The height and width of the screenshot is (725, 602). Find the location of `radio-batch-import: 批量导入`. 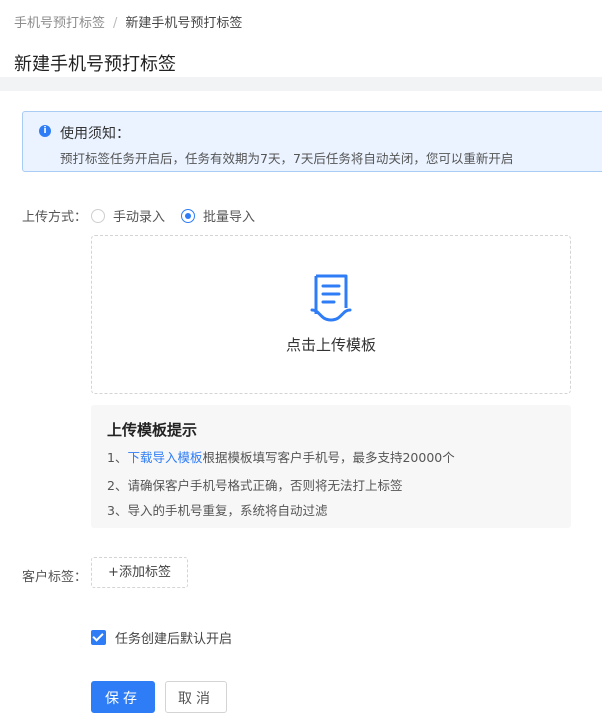

radio-batch-import: 批量导入 is located at coordinates (218, 215).